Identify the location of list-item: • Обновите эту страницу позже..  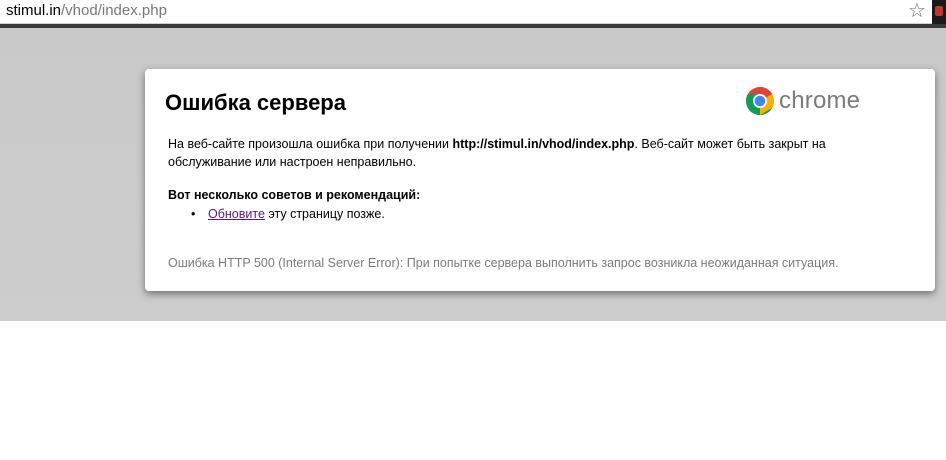
(288, 214).